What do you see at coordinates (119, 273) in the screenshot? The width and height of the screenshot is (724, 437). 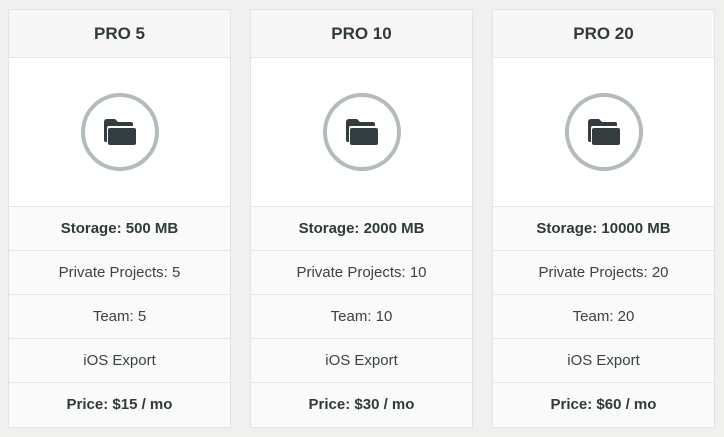 I see `projects-row: Private Projects: 5` at bounding box center [119, 273].